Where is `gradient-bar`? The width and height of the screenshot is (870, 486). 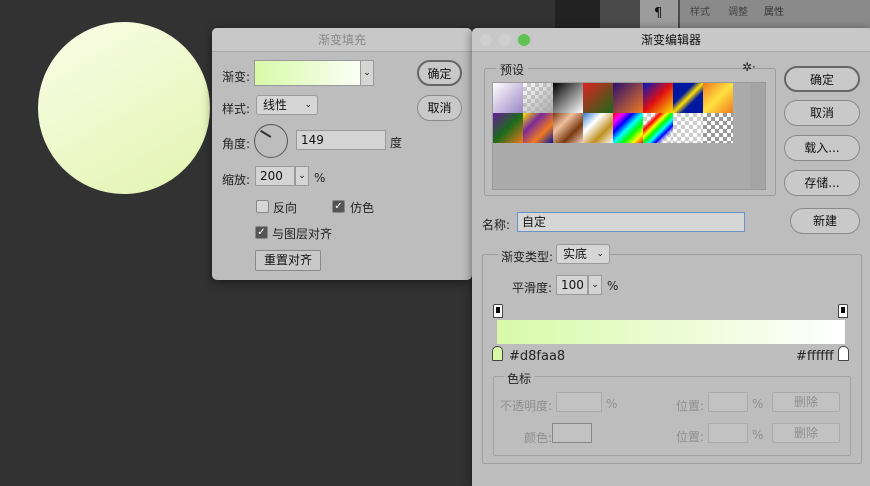 gradient-bar is located at coordinates (671, 332).